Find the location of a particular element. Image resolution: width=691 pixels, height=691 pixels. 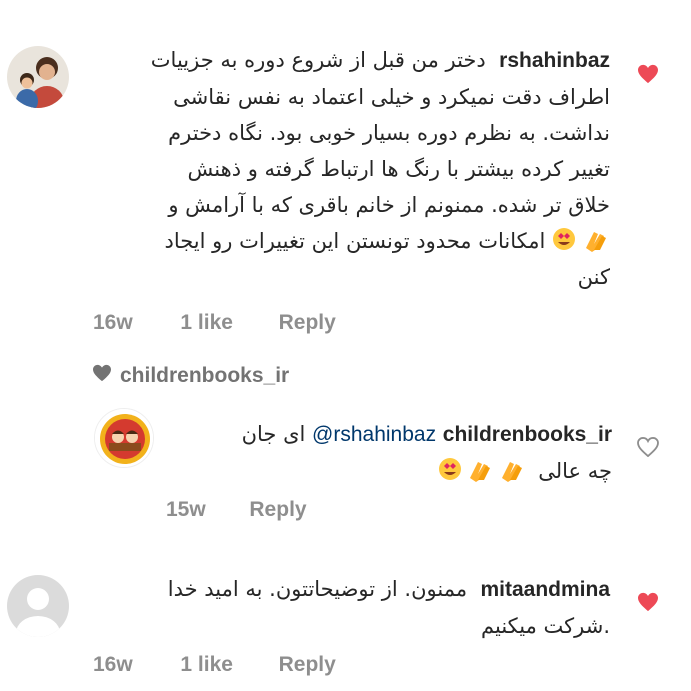

heart-eyes-emoji is located at coordinates (581, 239).